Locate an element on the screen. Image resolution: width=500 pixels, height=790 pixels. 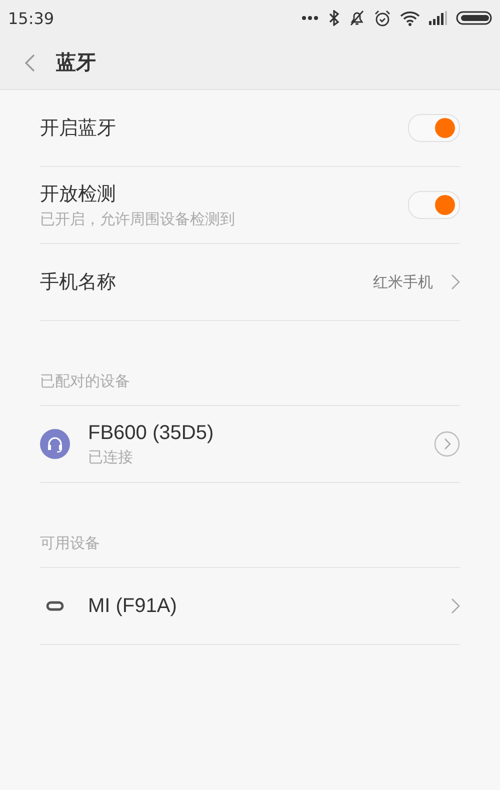
page-title: 蓝牙 is located at coordinates (76, 62).